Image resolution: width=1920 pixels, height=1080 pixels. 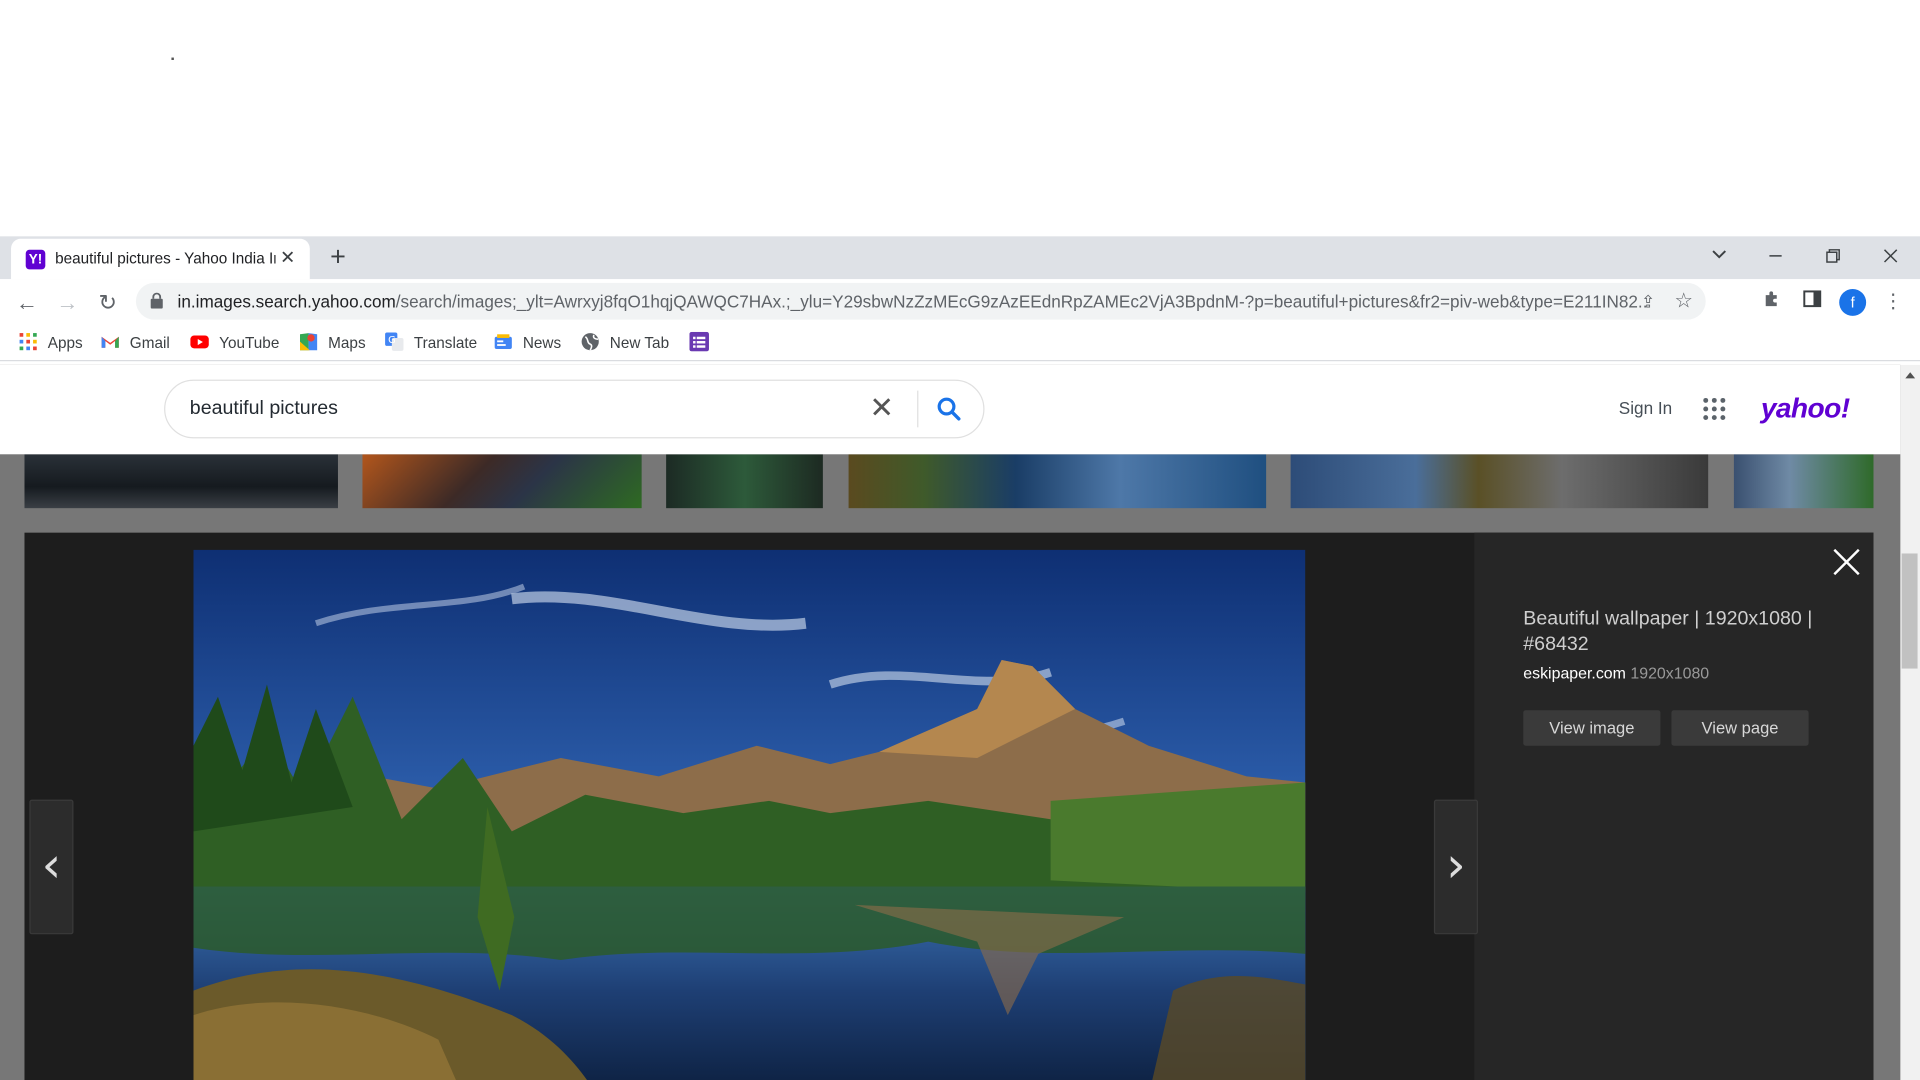 I want to click on translate-icon: G, so click(x=394, y=341).